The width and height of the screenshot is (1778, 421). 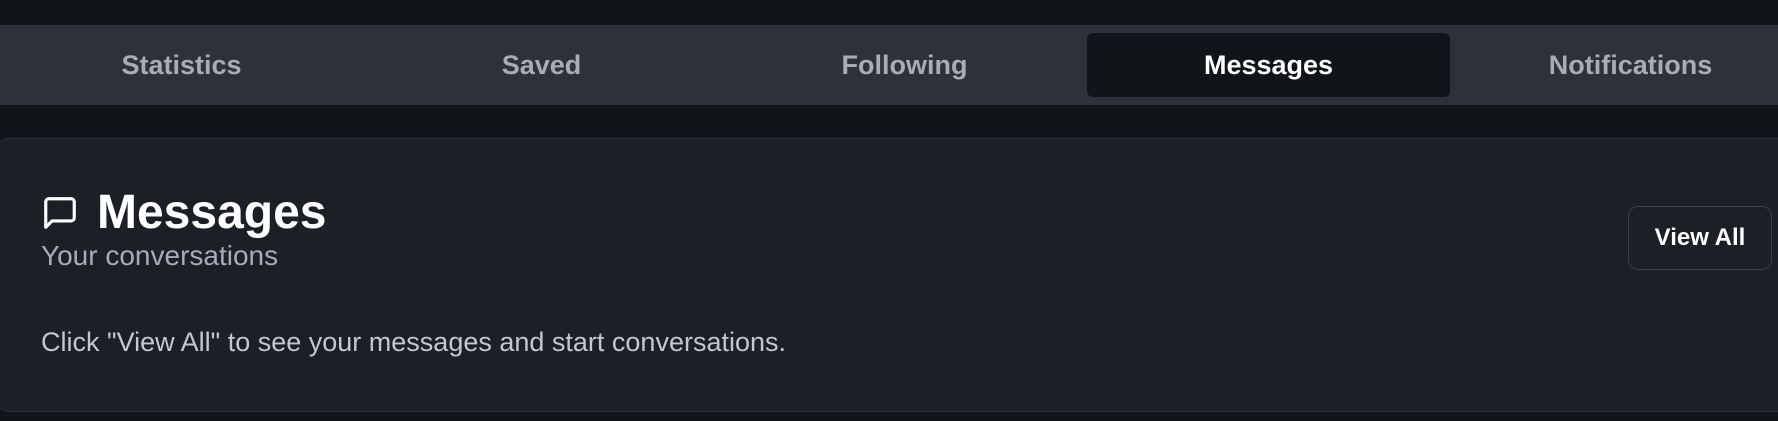 I want to click on view-all-button: View All, so click(x=1700, y=238).